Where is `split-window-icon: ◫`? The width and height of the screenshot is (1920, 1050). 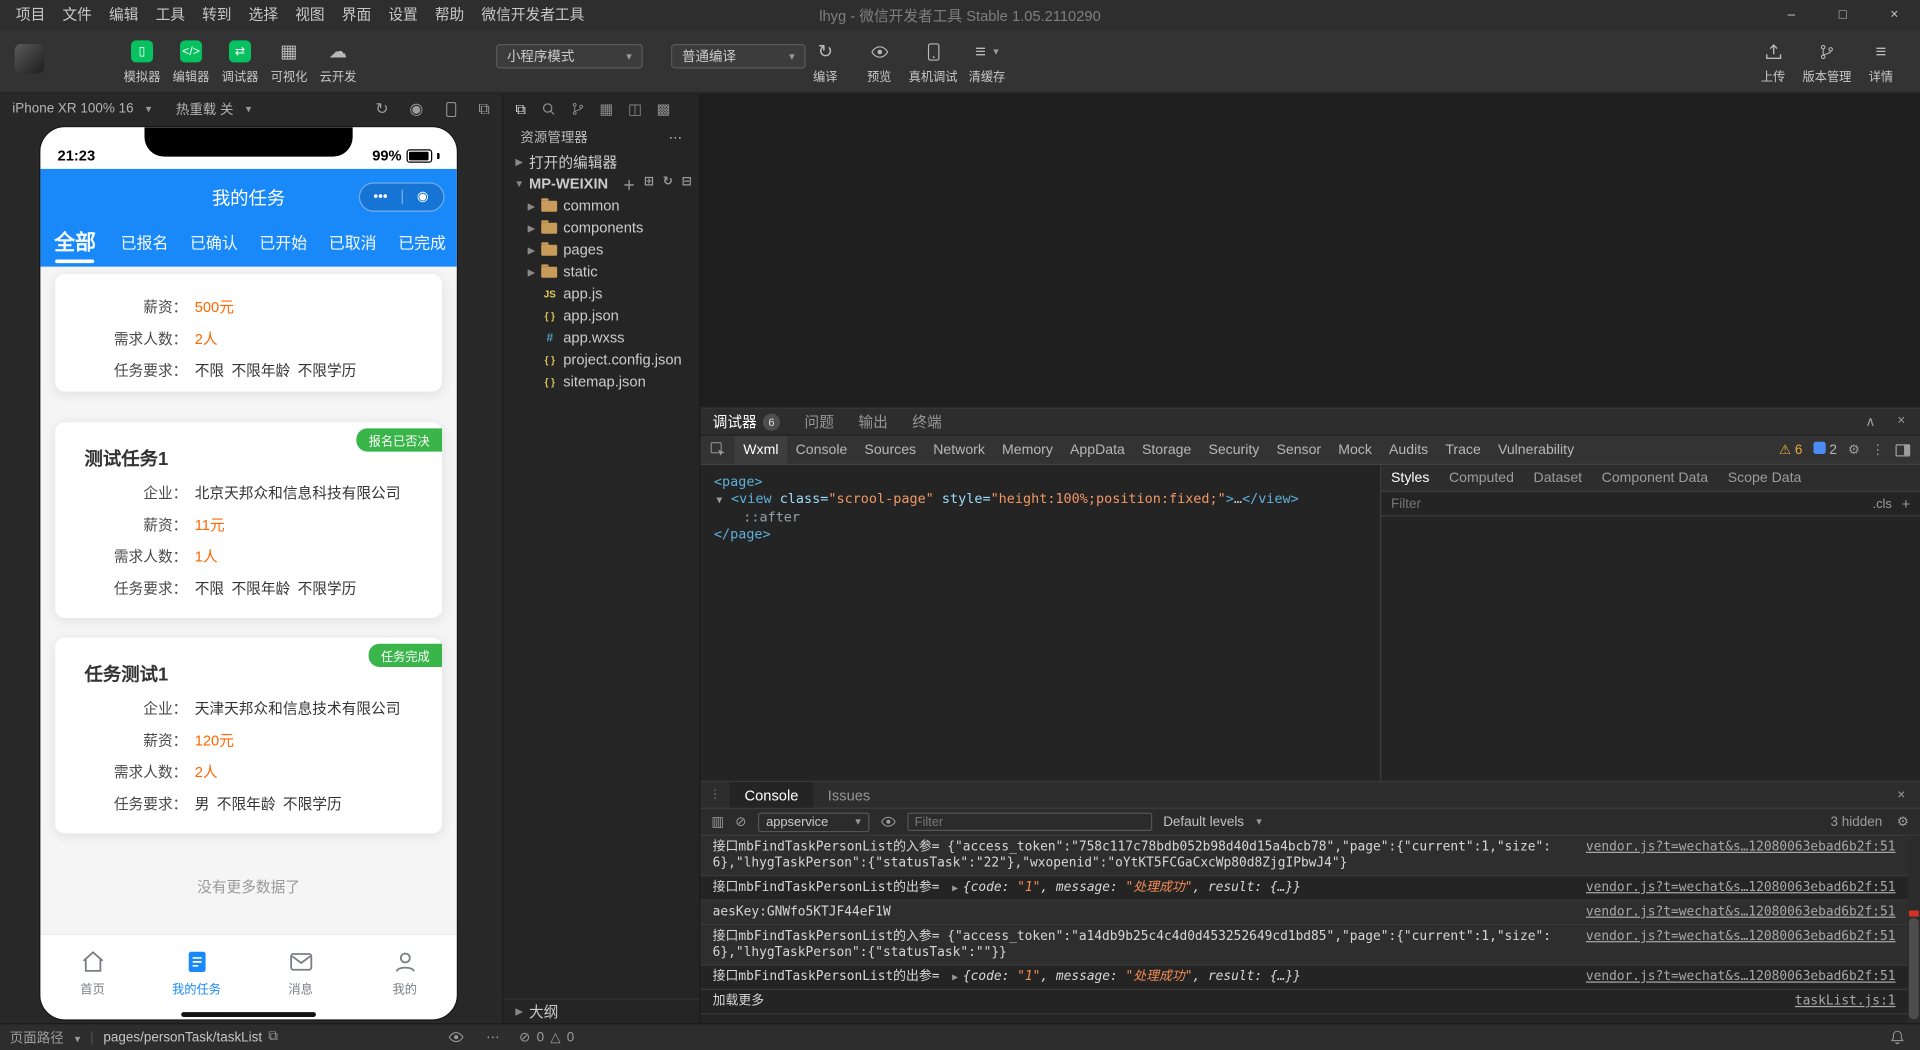
split-window-icon: ◫ is located at coordinates (635, 108).